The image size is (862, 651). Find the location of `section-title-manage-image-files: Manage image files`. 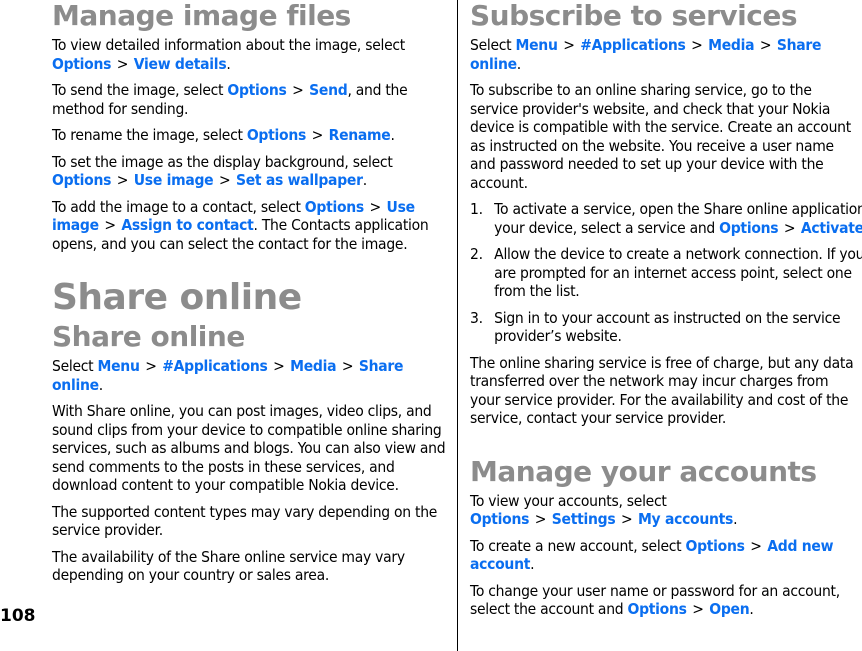

section-title-manage-image-files: Manage image files is located at coordinates (201, 16).